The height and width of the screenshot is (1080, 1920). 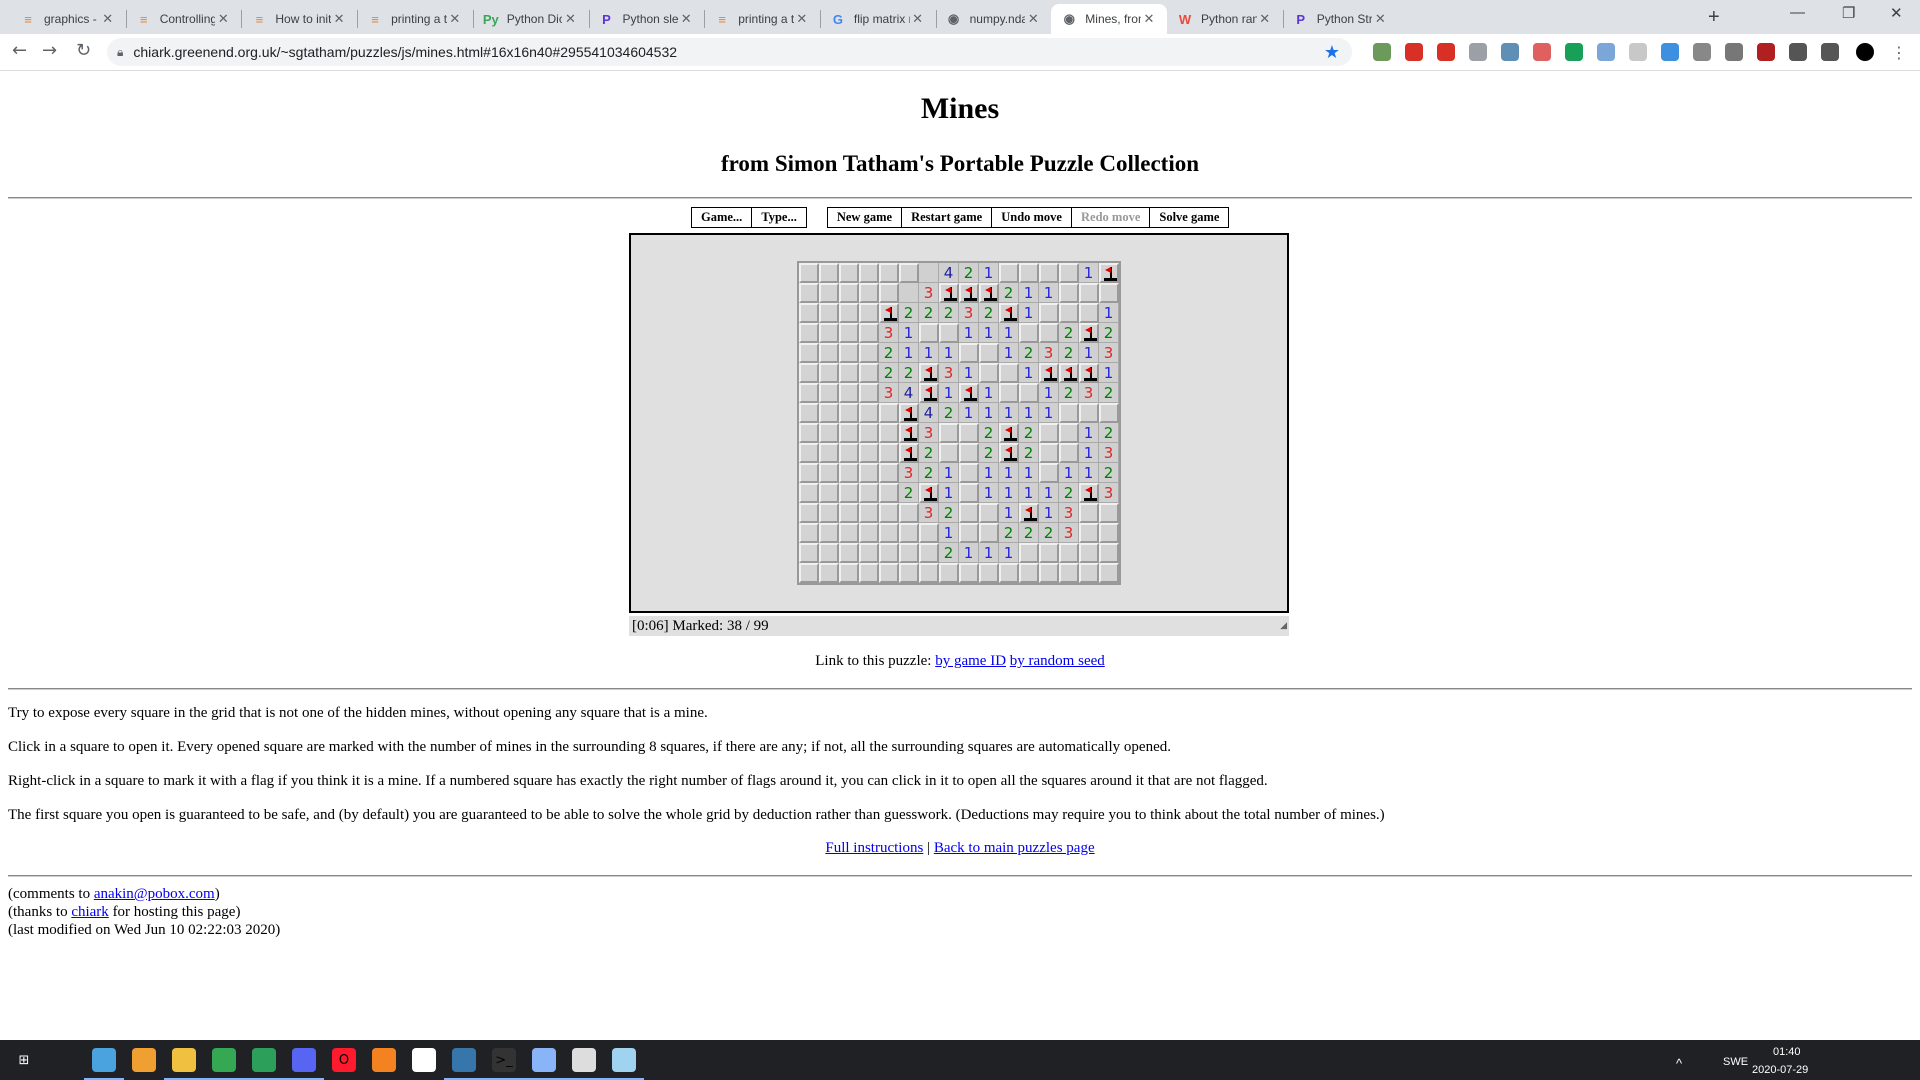 I want to click on bookmark-star-icon: ★, so click(x=1332, y=52).